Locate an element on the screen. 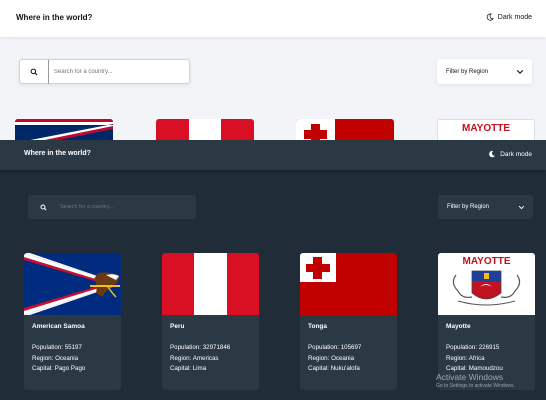 The image size is (546, 400). moon-outline-icon is located at coordinates (490, 17).